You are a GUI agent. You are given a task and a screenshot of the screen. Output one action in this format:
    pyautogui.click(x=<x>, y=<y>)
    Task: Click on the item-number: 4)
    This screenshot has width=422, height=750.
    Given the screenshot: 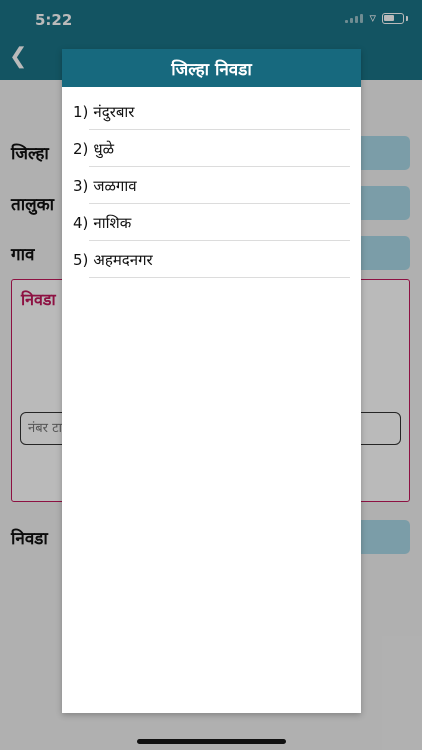 What is the action you would take?
    pyautogui.click(x=81, y=222)
    